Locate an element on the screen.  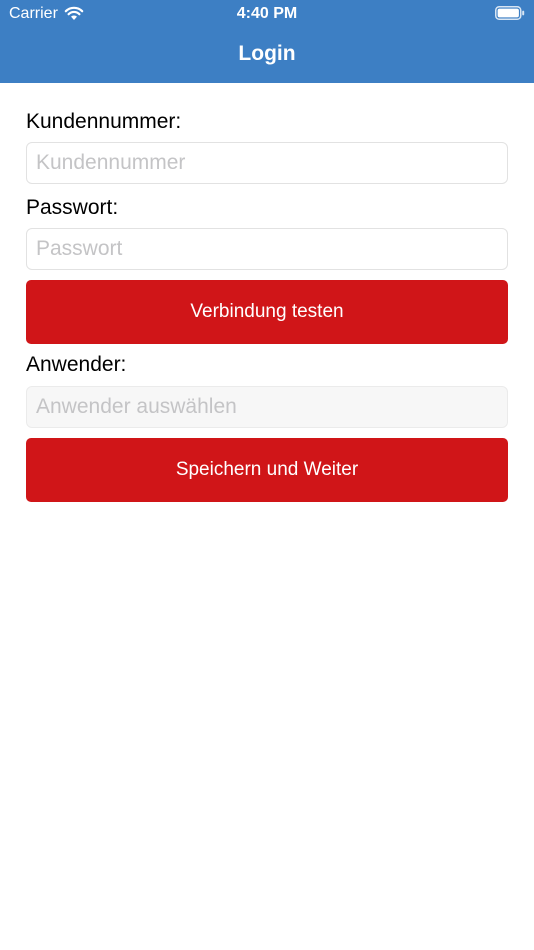
password-label: Passwort: is located at coordinates (72, 207).